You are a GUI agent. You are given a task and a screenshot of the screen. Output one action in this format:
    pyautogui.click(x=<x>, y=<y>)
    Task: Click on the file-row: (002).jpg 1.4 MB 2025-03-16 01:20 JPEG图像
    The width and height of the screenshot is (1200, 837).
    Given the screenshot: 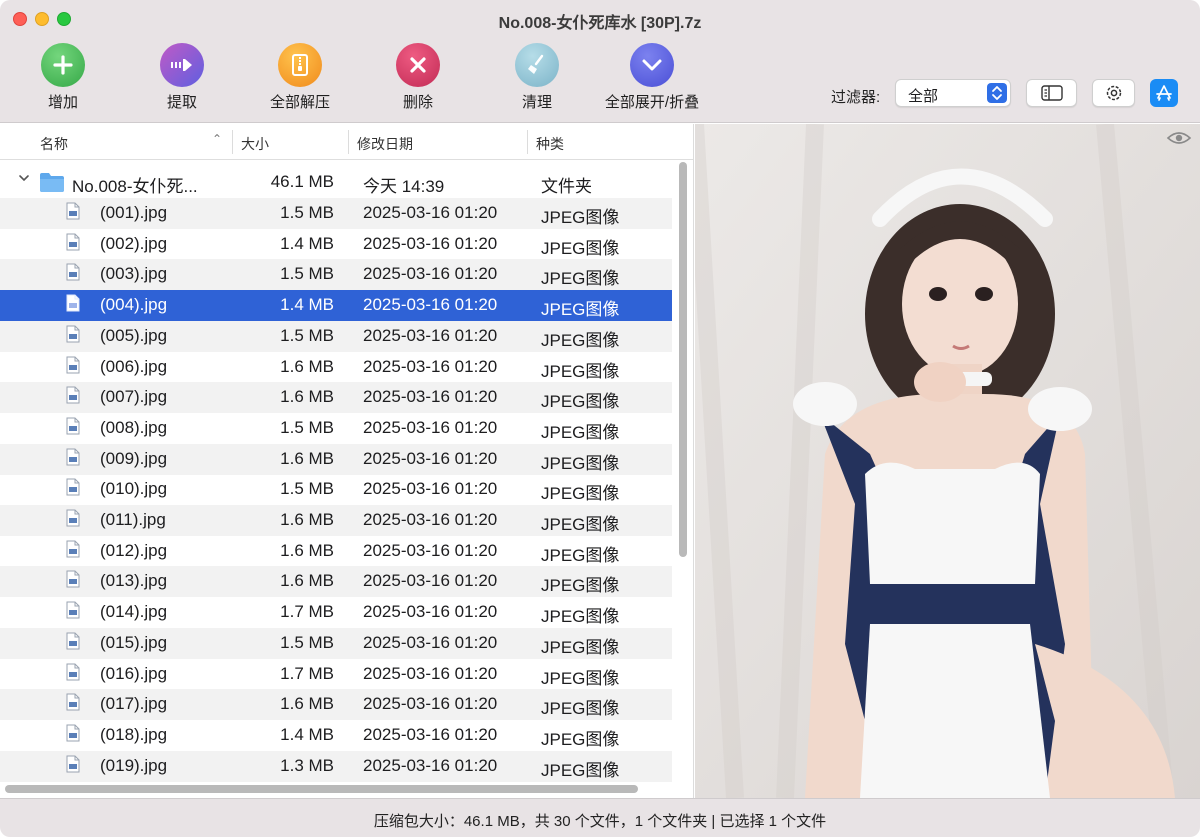 What is the action you would take?
    pyautogui.click(x=336, y=244)
    